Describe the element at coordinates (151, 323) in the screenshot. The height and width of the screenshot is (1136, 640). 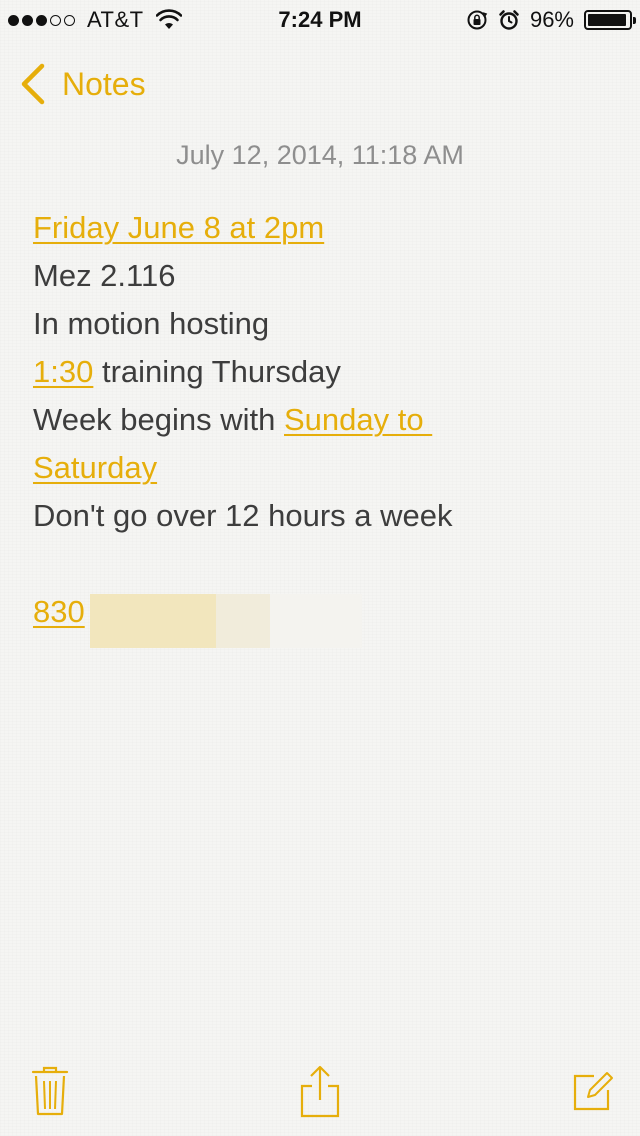
I see `note-line: In motion hosting` at that location.